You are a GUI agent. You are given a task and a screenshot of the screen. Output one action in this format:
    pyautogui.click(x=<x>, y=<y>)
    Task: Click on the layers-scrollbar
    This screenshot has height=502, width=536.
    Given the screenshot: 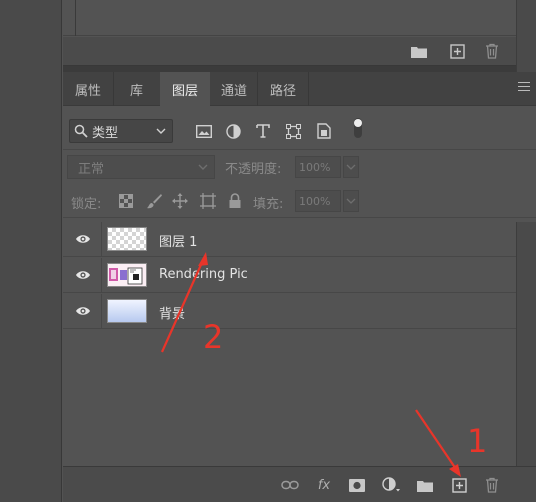 What is the action you would take?
    pyautogui.click(x=526, y=345)
    